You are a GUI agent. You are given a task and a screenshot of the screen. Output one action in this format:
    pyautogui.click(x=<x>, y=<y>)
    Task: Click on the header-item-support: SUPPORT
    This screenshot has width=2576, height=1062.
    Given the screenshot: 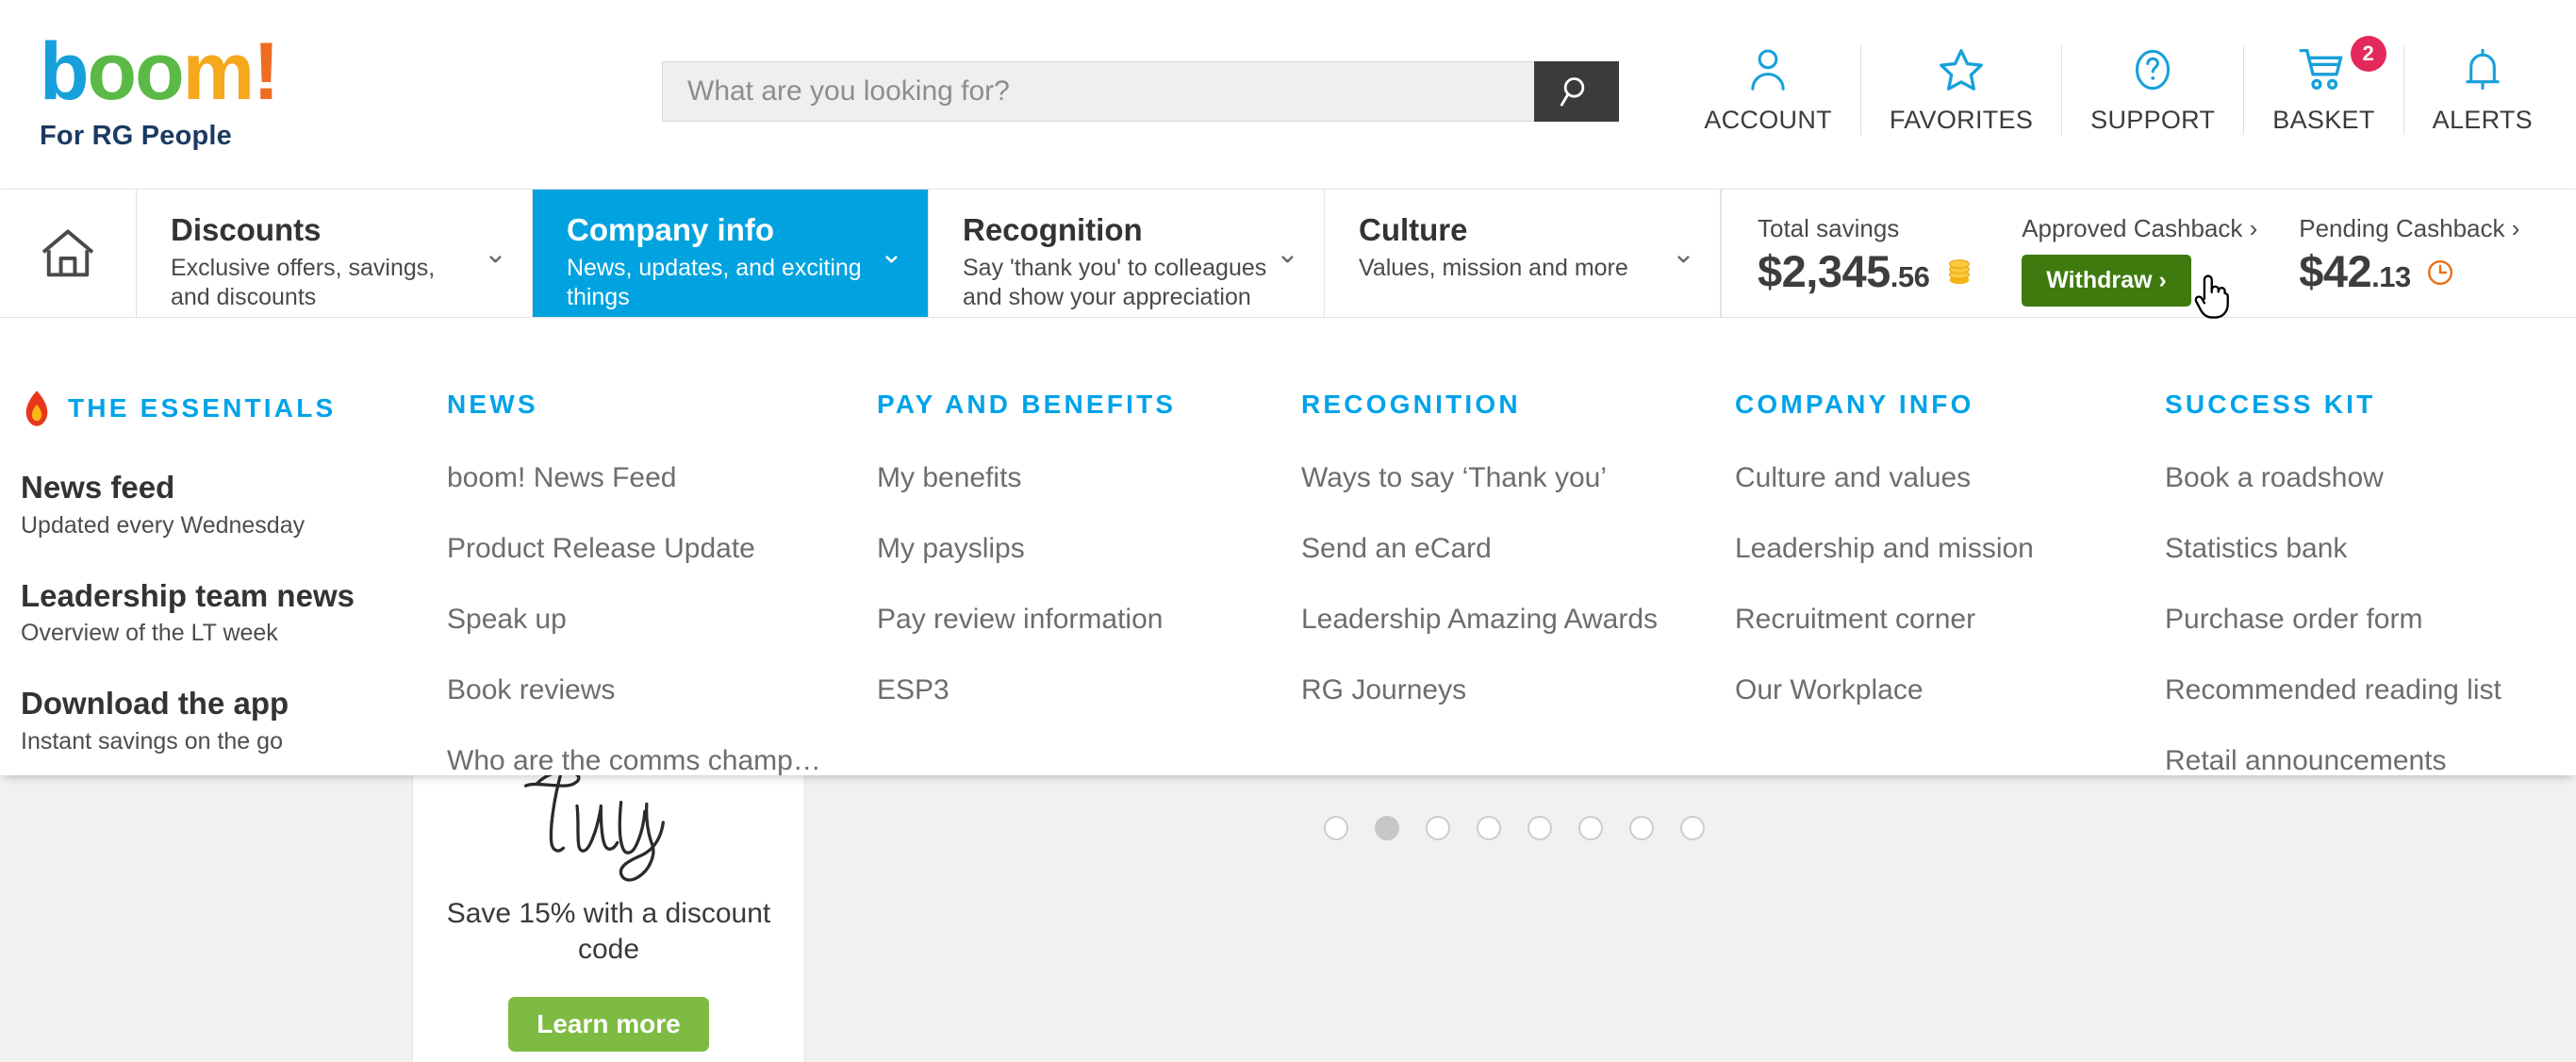 What is the action you would take?
    pyautogui.click(x=2152, y=90)
    